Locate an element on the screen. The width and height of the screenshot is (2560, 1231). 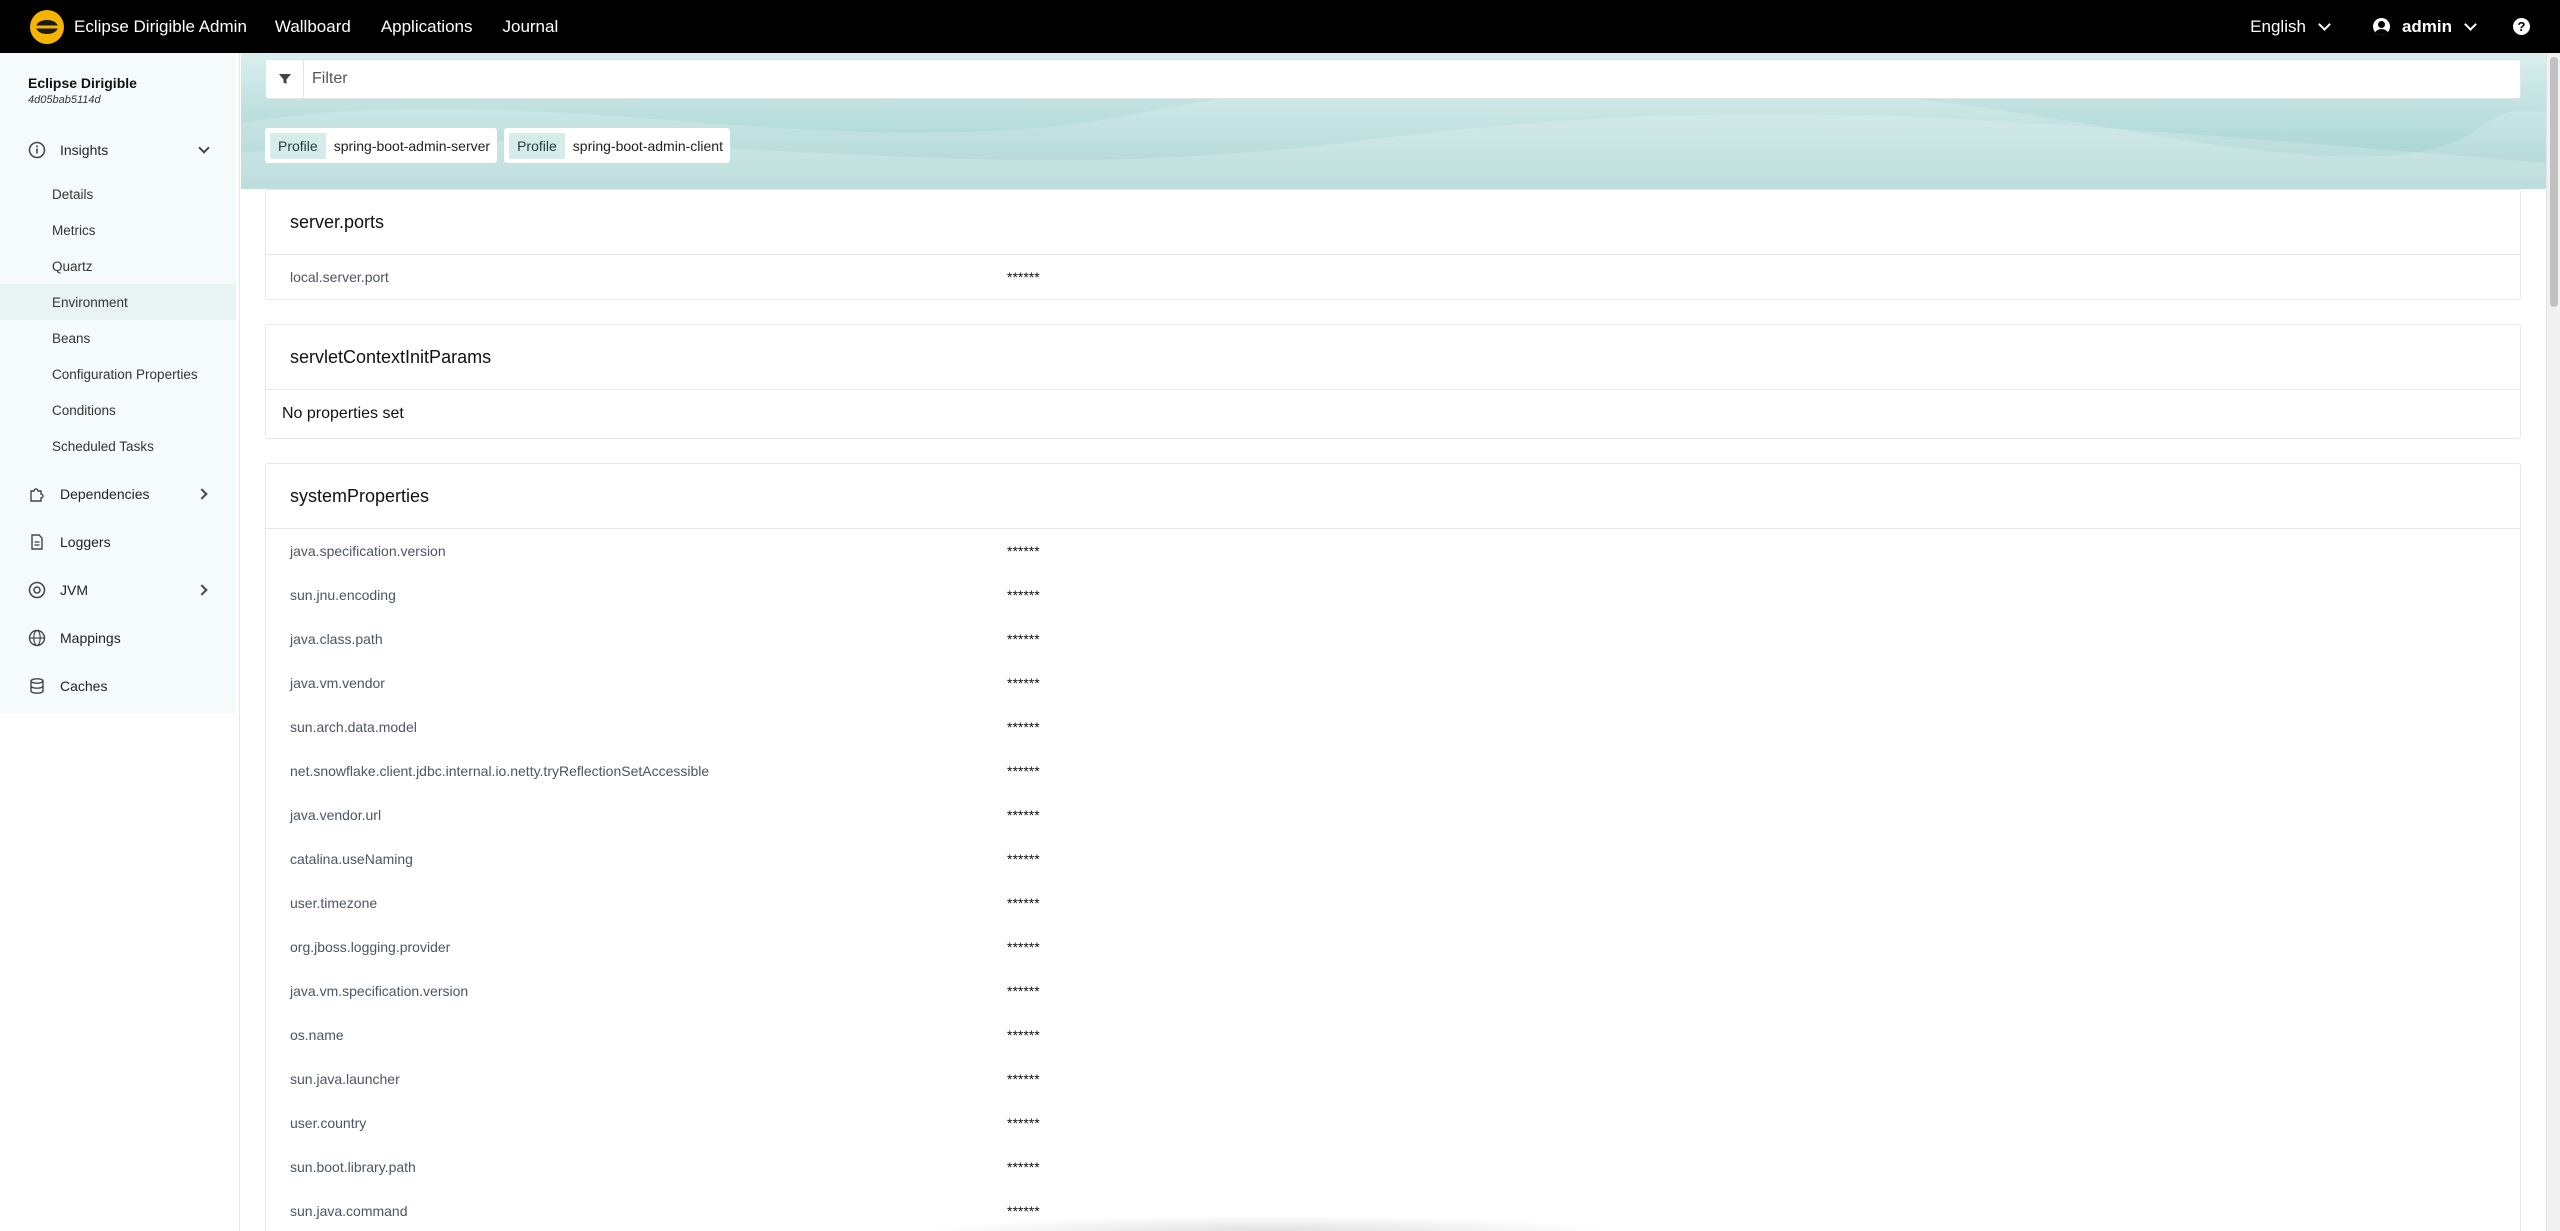
property-key: os.name is located at coordinates (317, 1035).